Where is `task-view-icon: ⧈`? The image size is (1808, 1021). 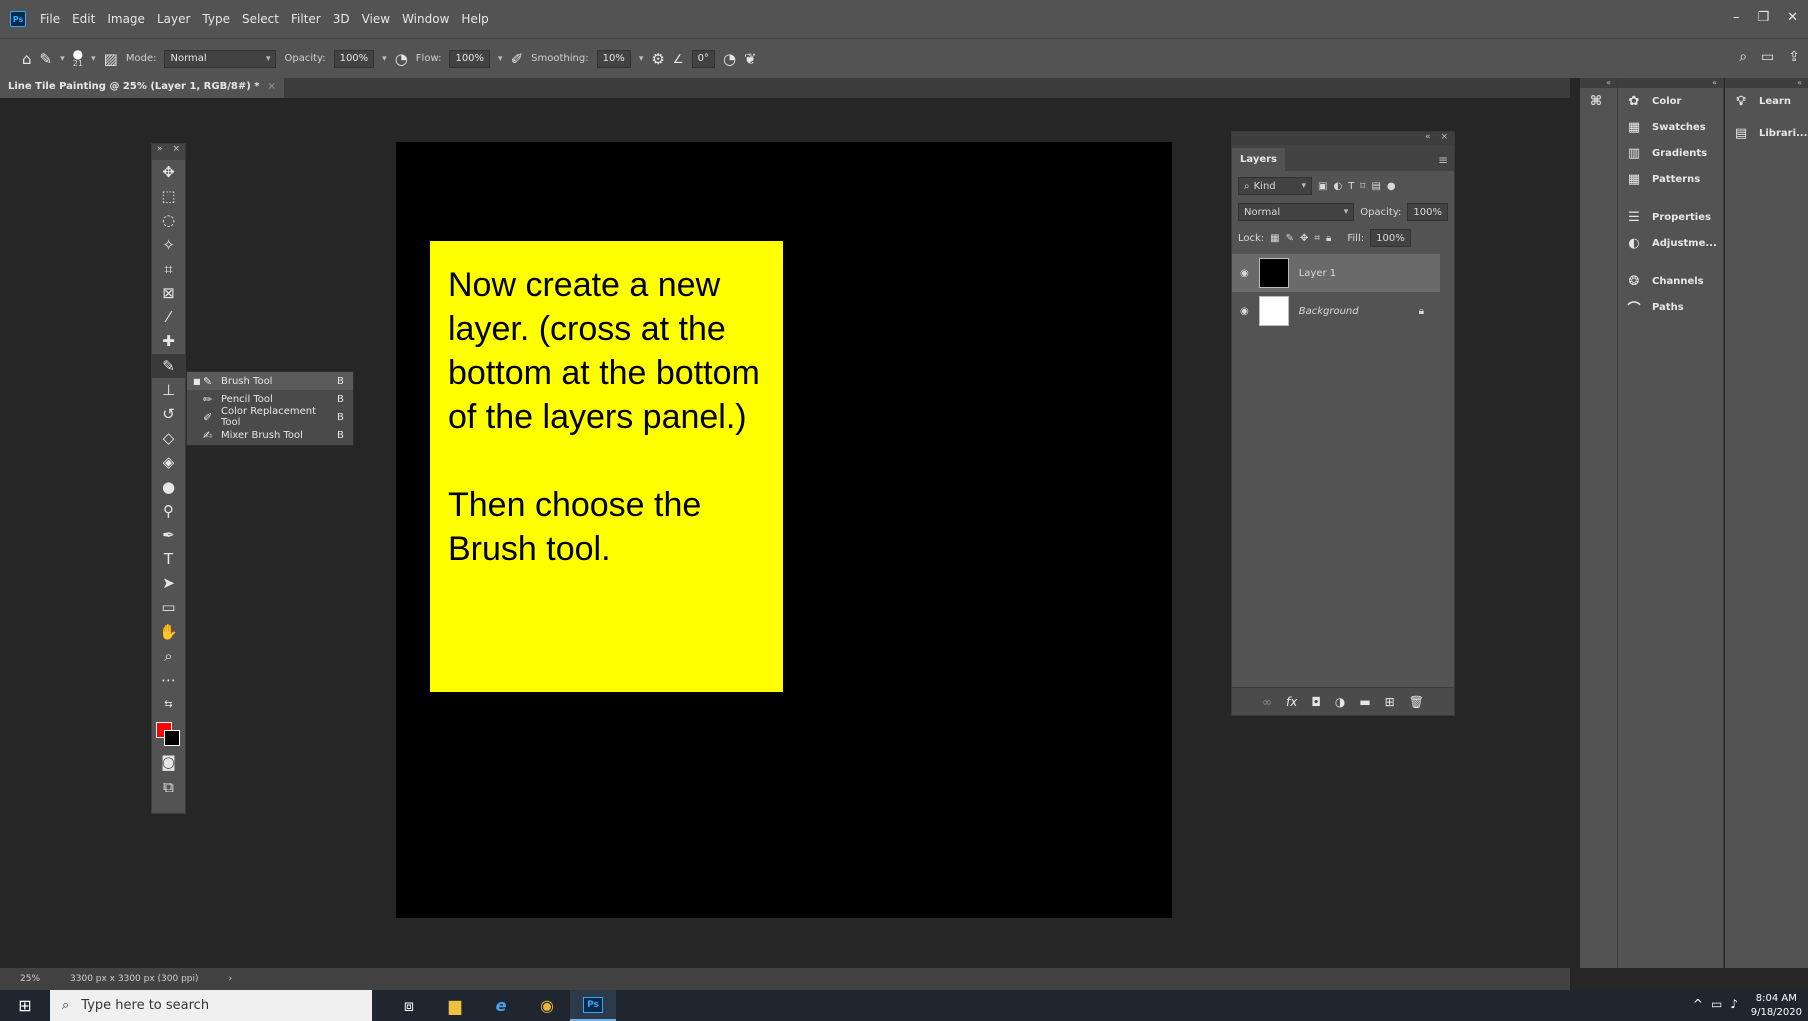
task-view-icon: ⧈ is located at coordinates (409, 1005).